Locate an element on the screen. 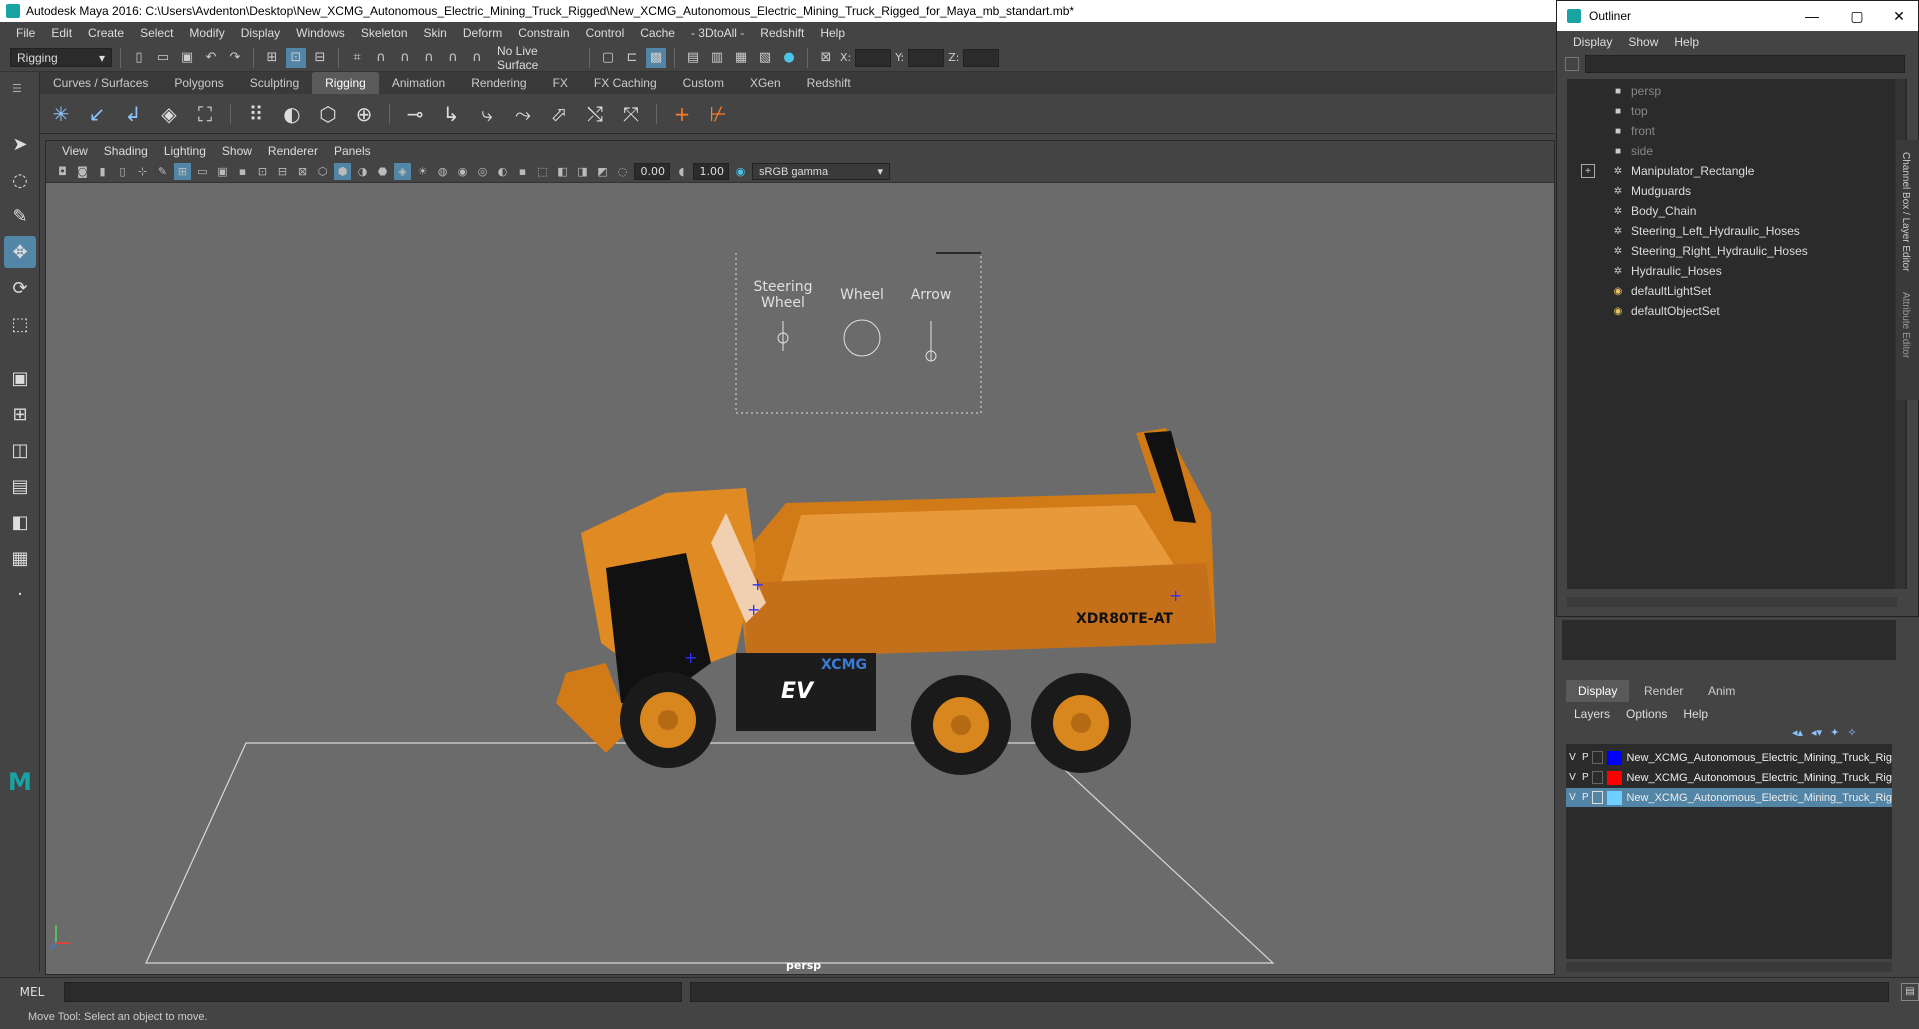  wireframe-icon: ⬡ is located at coordinates (322, 171).